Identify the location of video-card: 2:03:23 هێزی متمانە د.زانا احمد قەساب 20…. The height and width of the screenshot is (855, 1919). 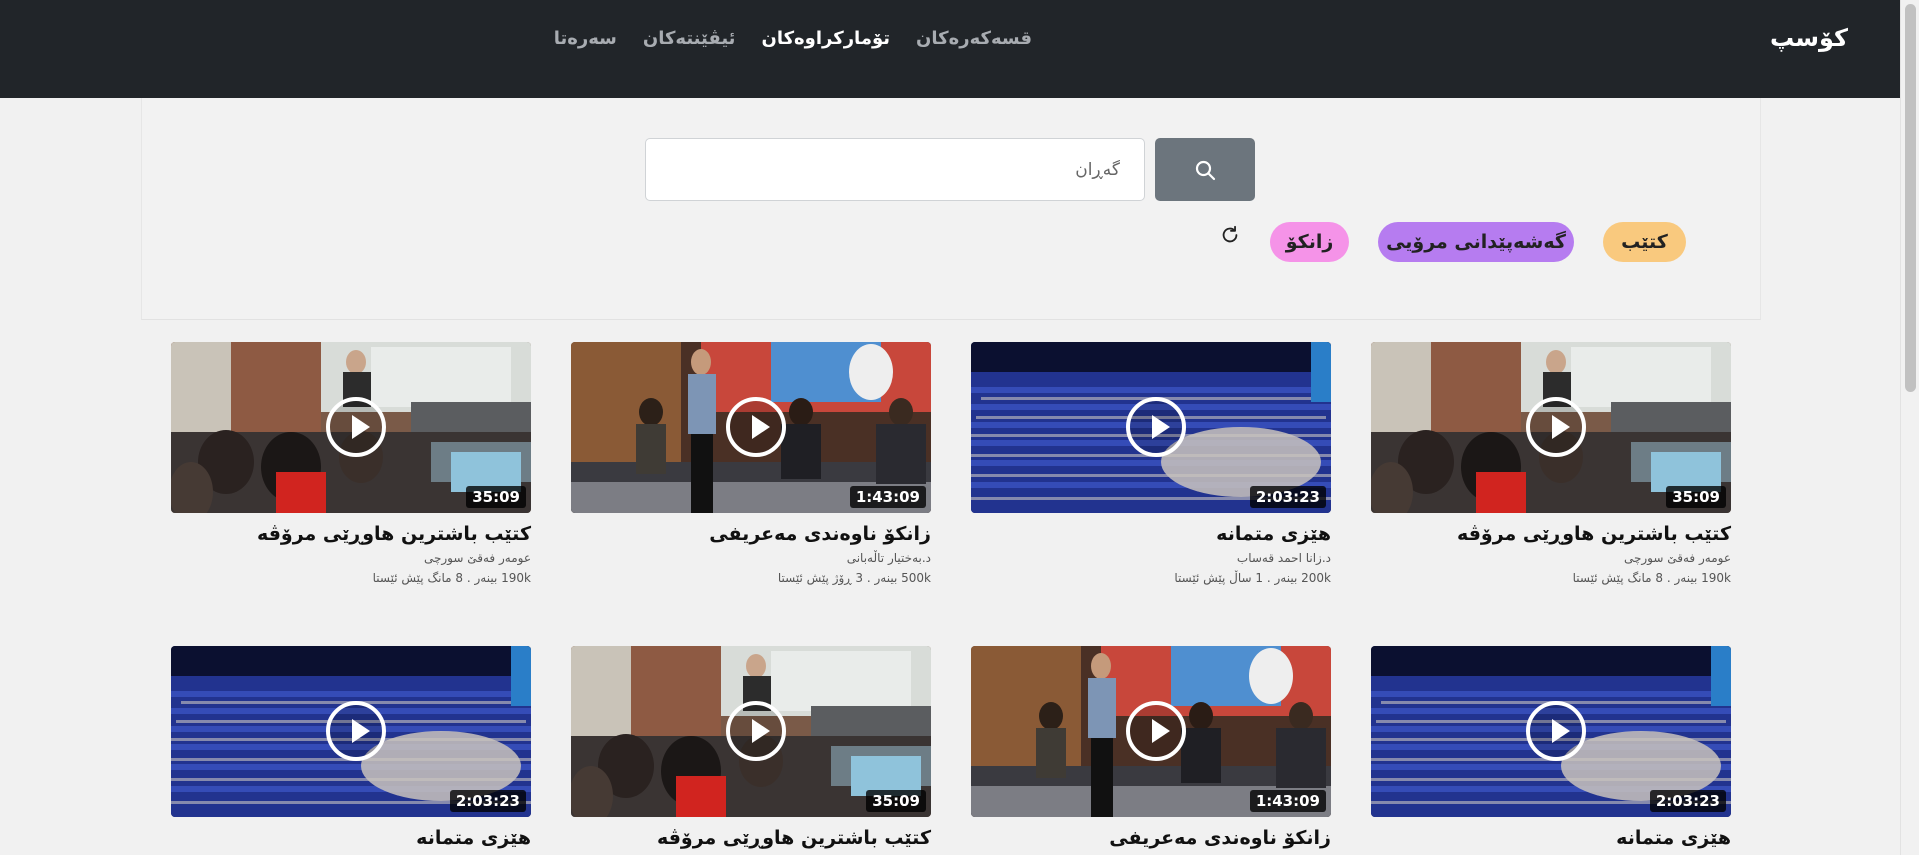
(1151, 463).